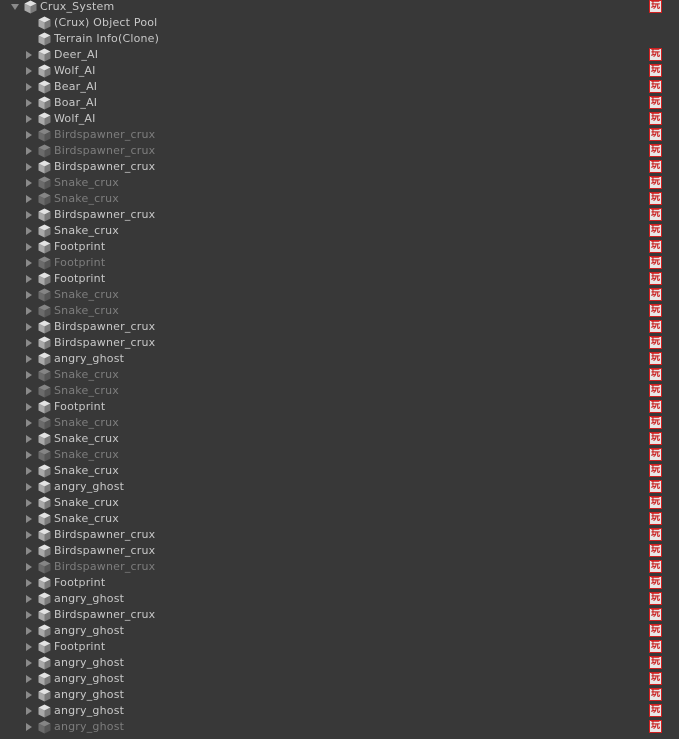 The height and width of the screenshot is (739, 679). Describe the element at coordinates (15, 7) in the screenshot. I see `triangle-down-icon` at that location.